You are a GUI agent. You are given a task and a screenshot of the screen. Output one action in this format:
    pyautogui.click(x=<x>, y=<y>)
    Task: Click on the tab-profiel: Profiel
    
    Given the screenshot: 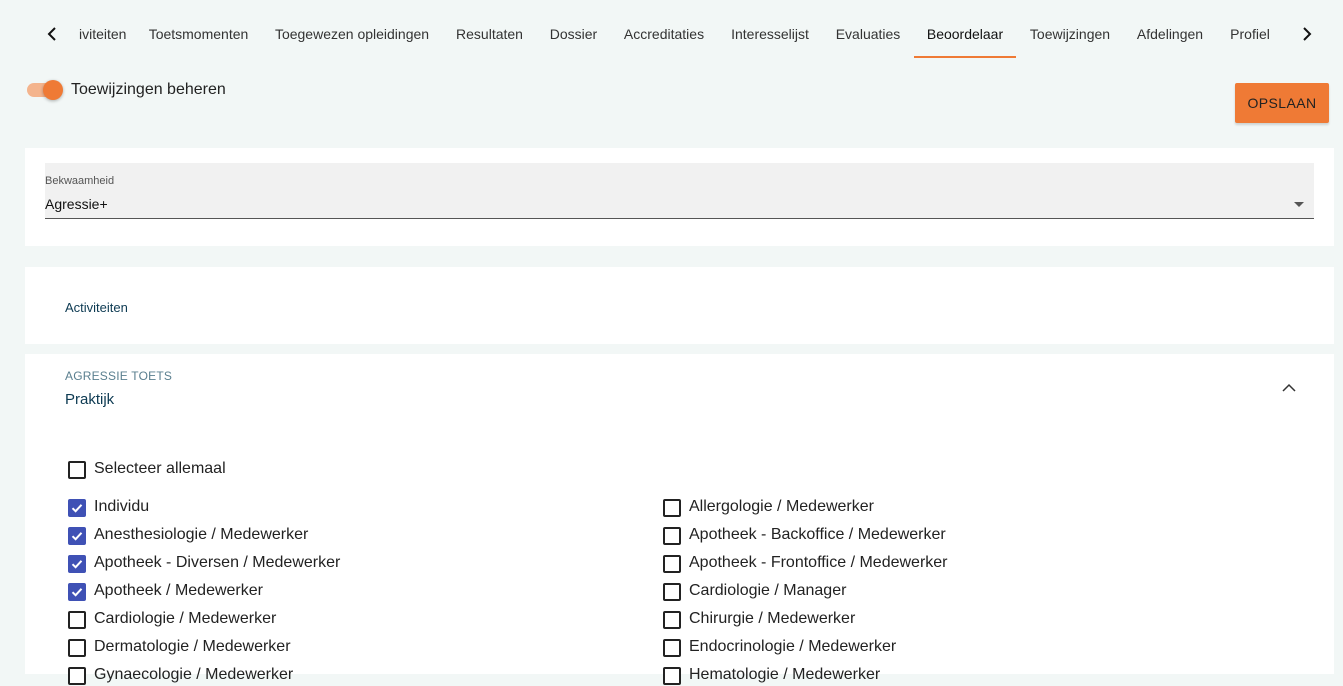 What is the action you would take?
    pyautogui.click(x=1250, y=29)
    